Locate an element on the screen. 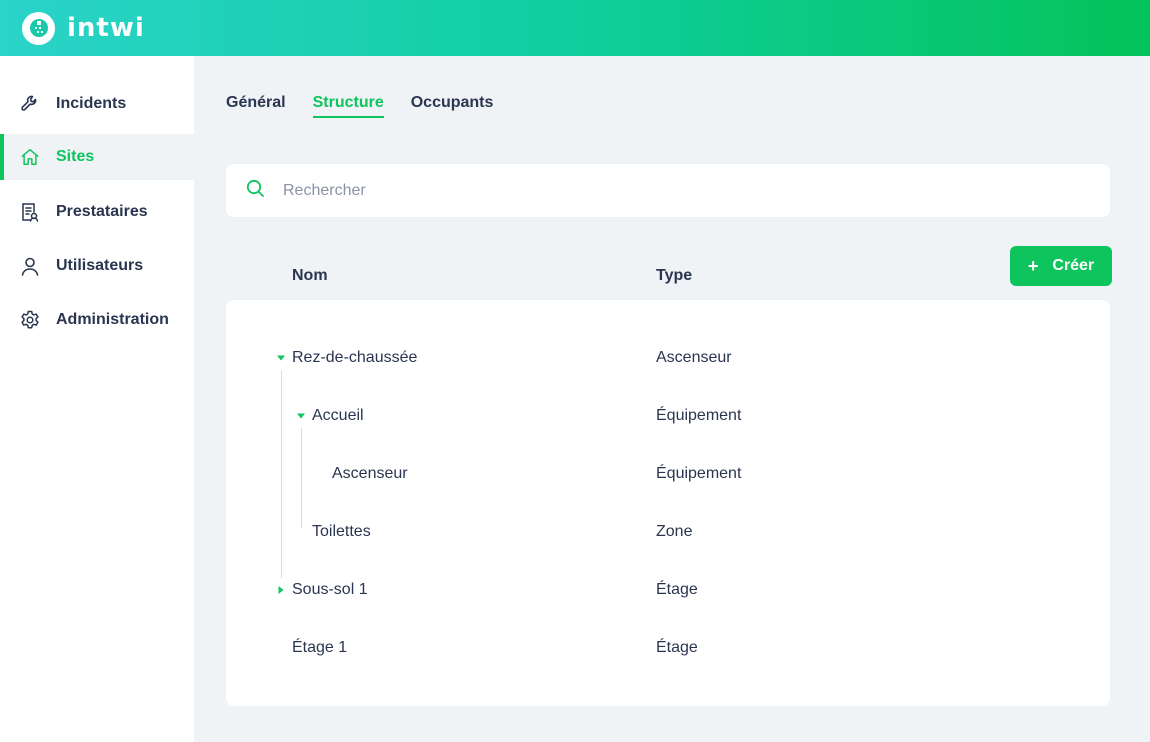  row-name: Sous-sol 1 is located at coordinates (330, 589).